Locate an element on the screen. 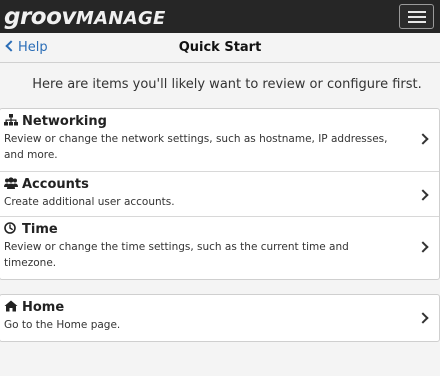  list-item-home: Home Go to the Home page. is located at coordinates (219, 318).